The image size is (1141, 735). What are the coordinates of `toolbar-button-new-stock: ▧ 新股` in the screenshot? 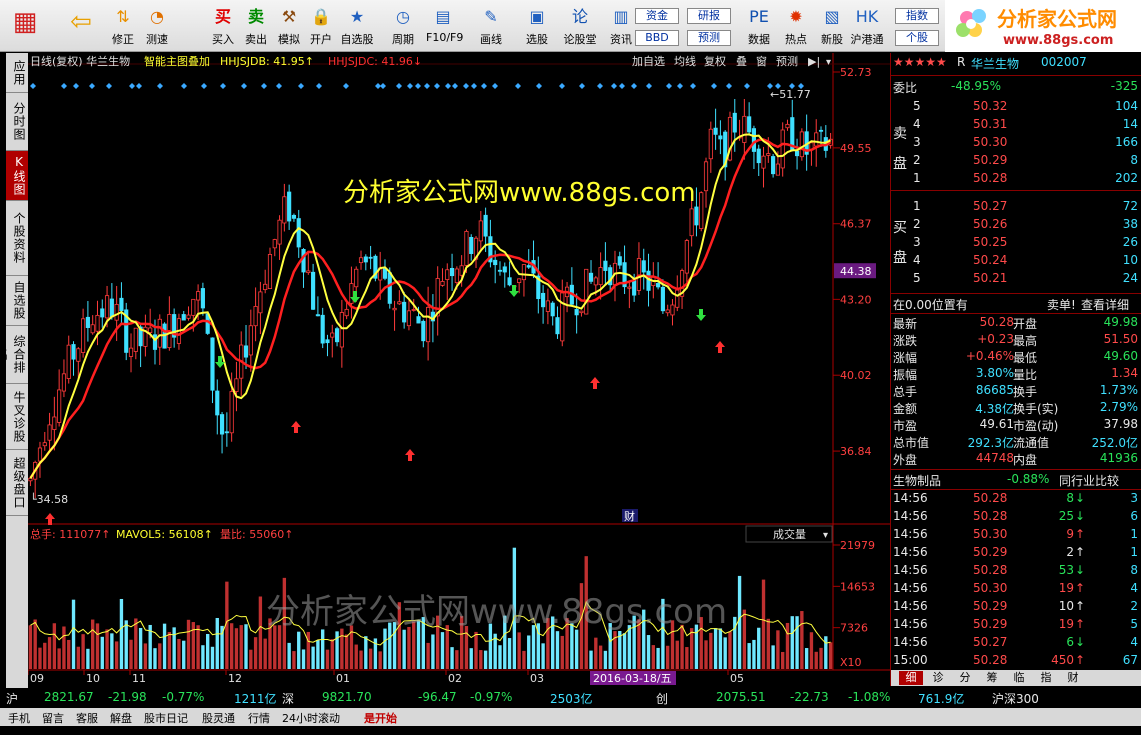 It's located at (832, 27).